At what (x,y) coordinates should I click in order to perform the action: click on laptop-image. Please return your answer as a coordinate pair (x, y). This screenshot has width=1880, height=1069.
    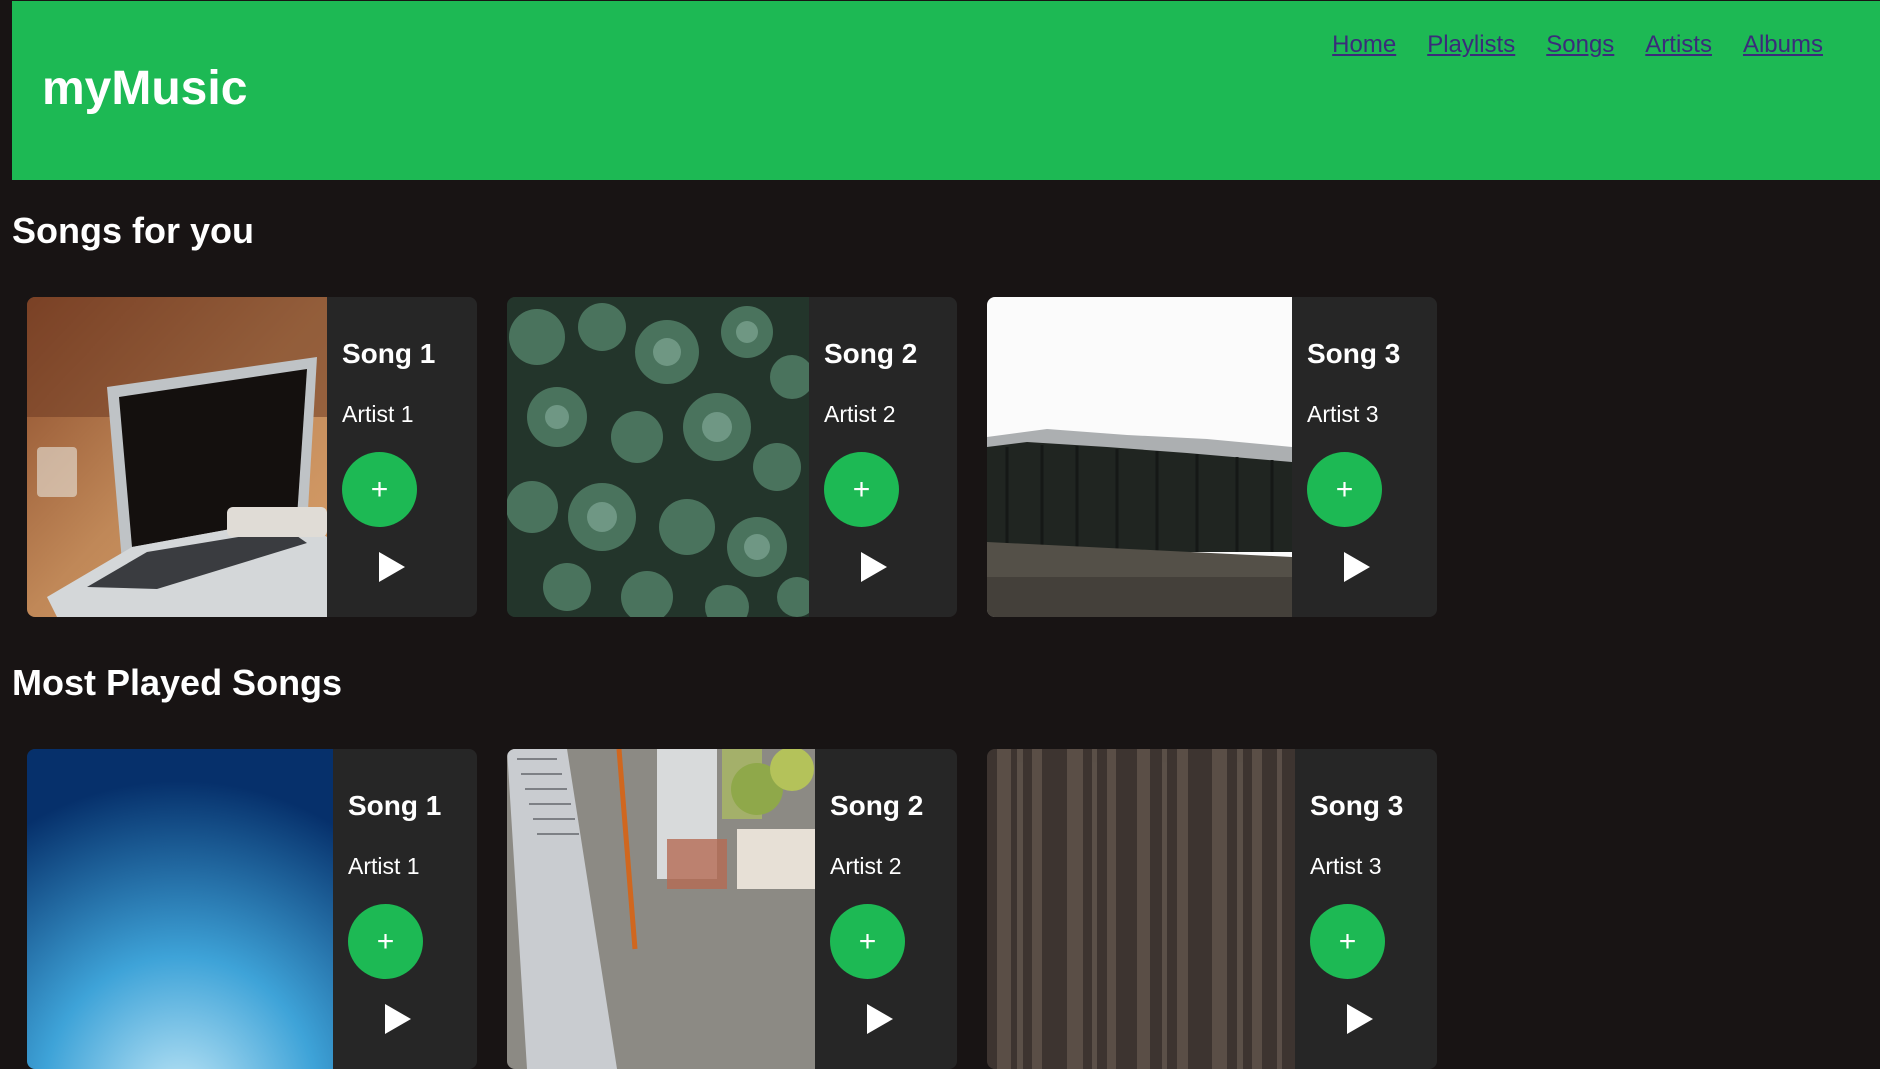
    Looking at the image, I should click on (177, 457).